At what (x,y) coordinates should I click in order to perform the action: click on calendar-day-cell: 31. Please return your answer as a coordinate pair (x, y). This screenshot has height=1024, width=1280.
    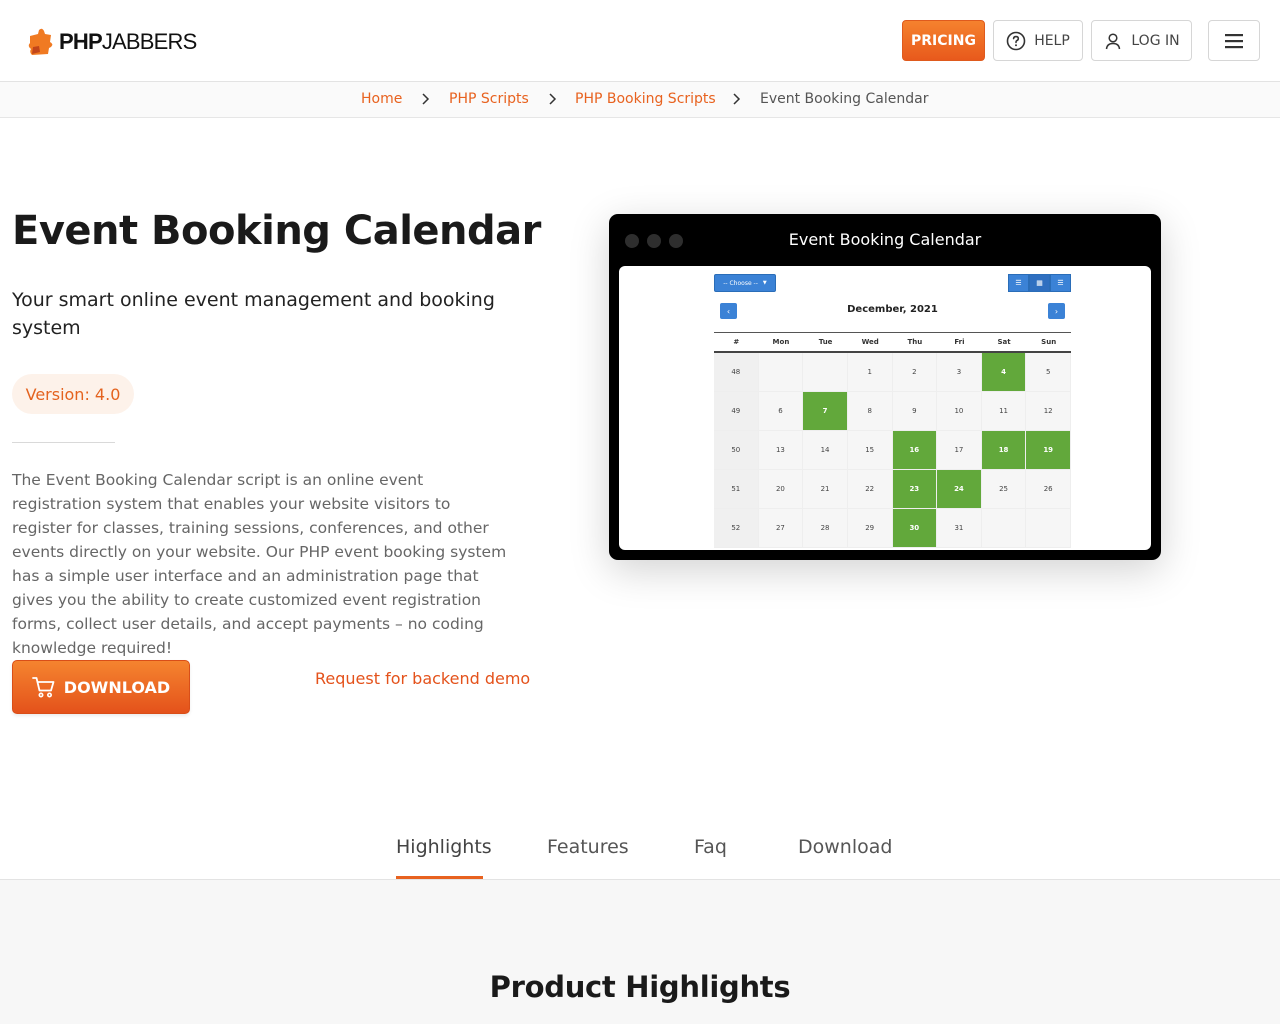
    Looking at the image, I should click on (959, 528).